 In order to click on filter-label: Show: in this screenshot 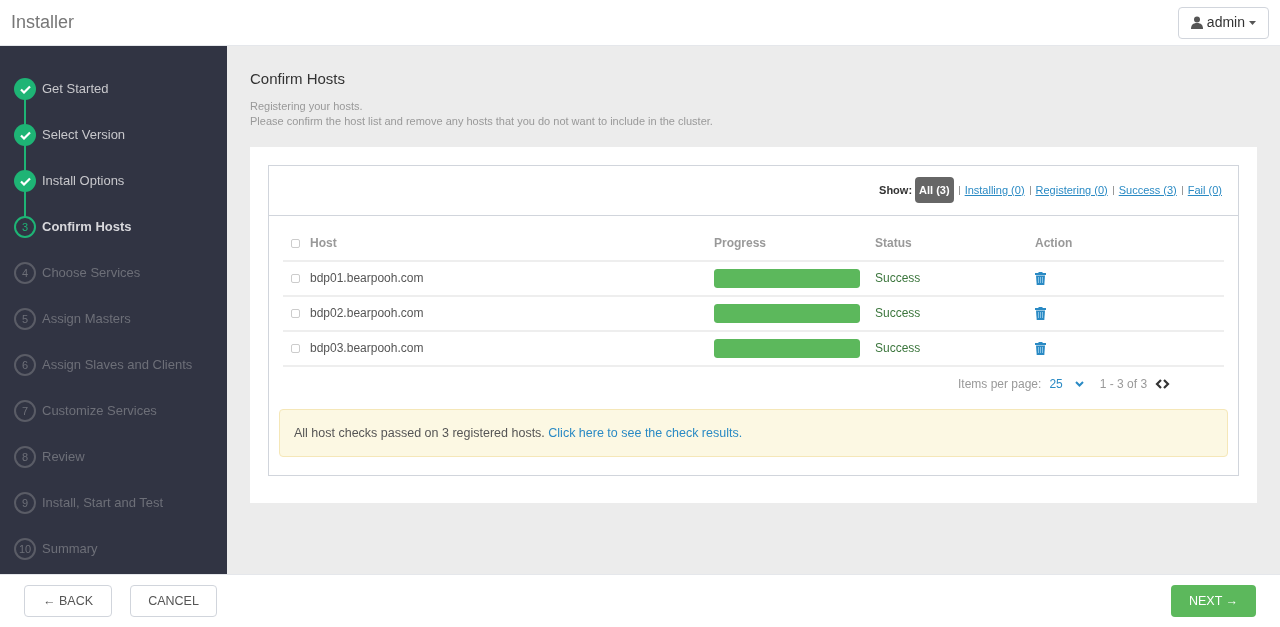, I will do `click(896, 190)`.